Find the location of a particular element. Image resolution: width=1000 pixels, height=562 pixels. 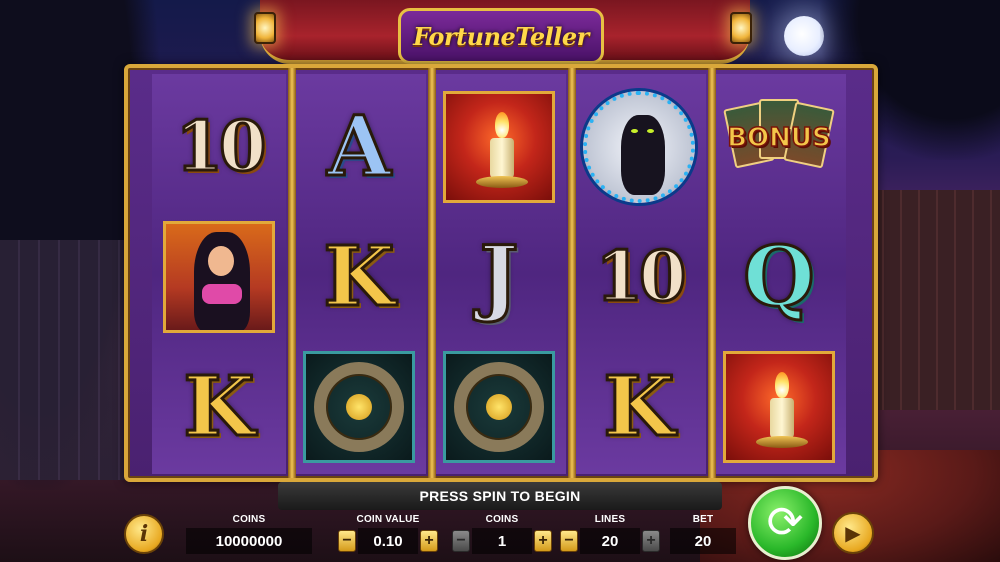

bet-value: 20 is located at coordinates (703, 541).